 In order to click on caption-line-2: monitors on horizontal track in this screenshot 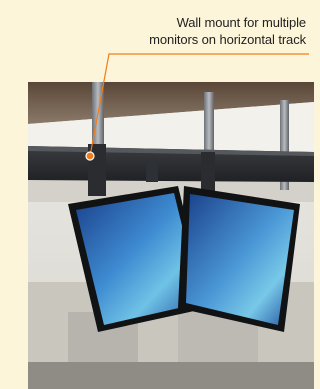, I will do `click(227, 39)`.